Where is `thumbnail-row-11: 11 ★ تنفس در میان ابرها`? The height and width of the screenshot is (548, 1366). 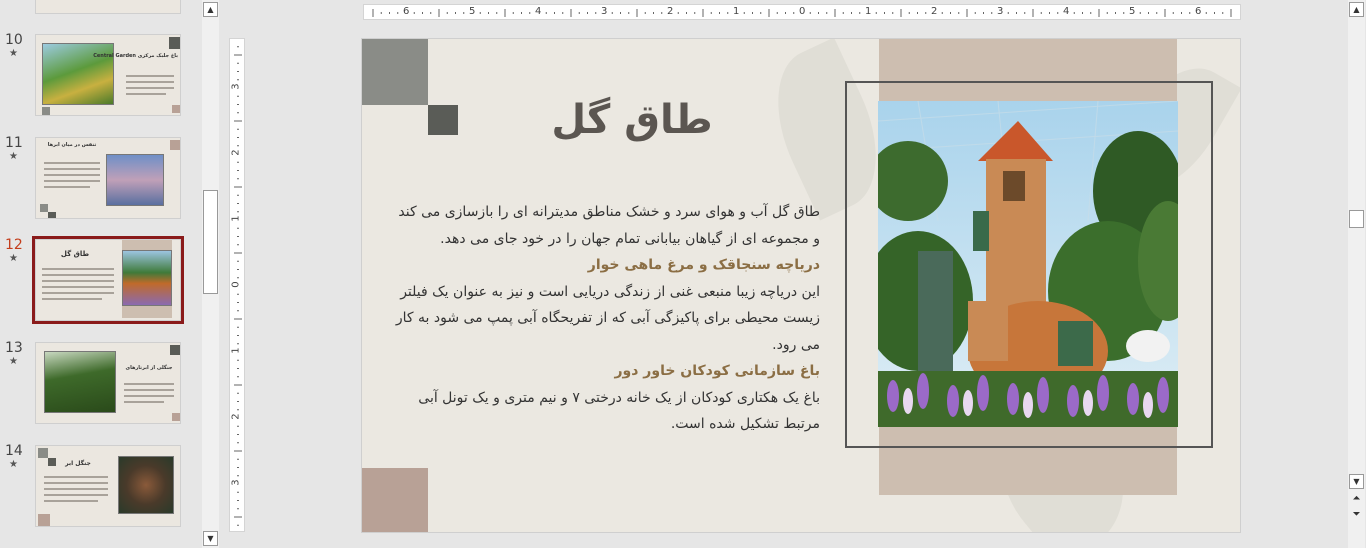 thumbnail-row-11: 11 ★ تنفس در میان ابرها is located at coordinates (100, 180).